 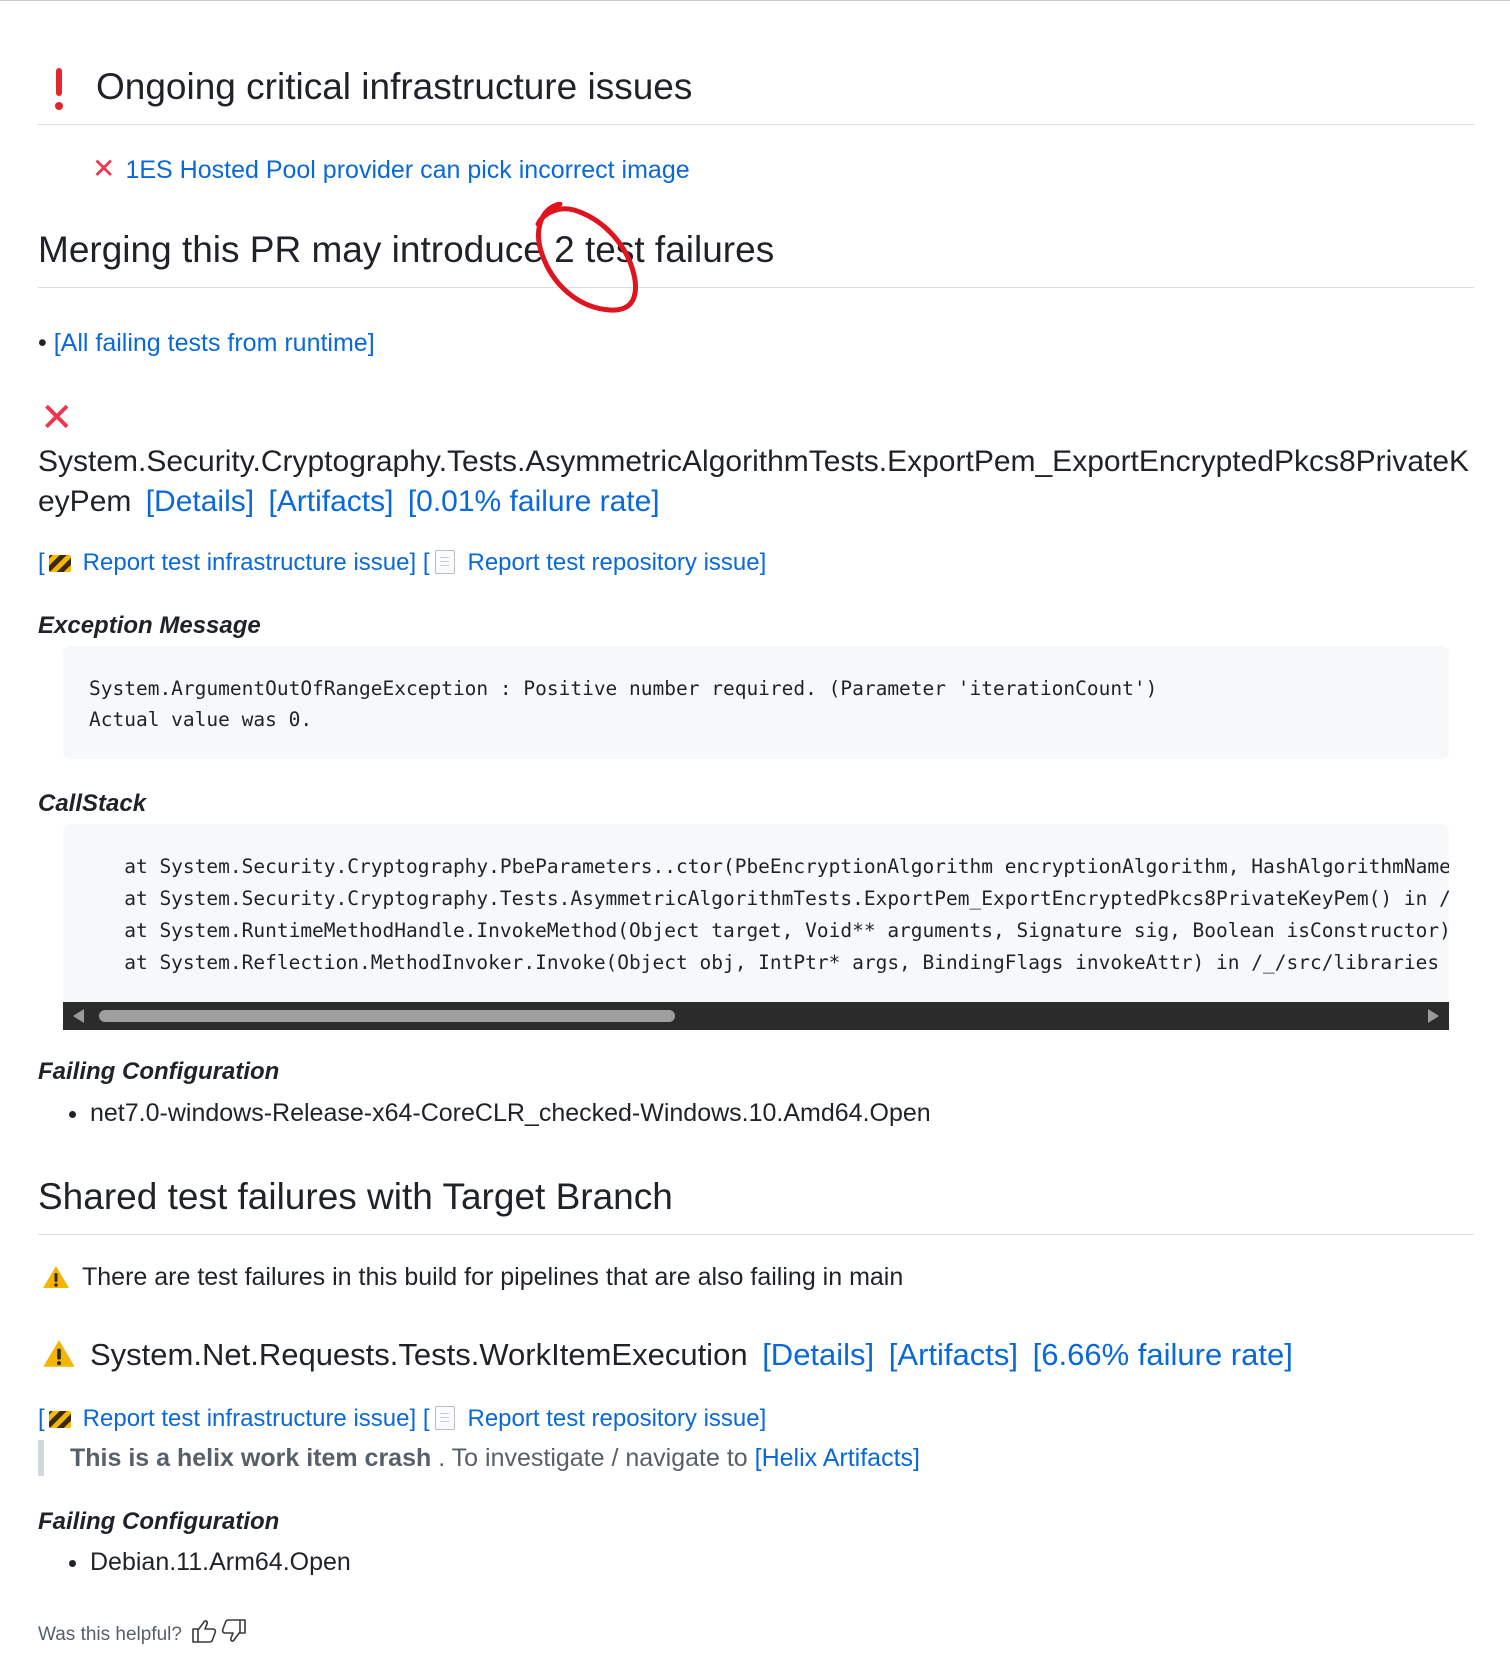 What do you see at coordinates (159, 1071) in the screenshot?
I see `failure1-config-heading: Failing Configuration` at bounding box center [159, 1071].